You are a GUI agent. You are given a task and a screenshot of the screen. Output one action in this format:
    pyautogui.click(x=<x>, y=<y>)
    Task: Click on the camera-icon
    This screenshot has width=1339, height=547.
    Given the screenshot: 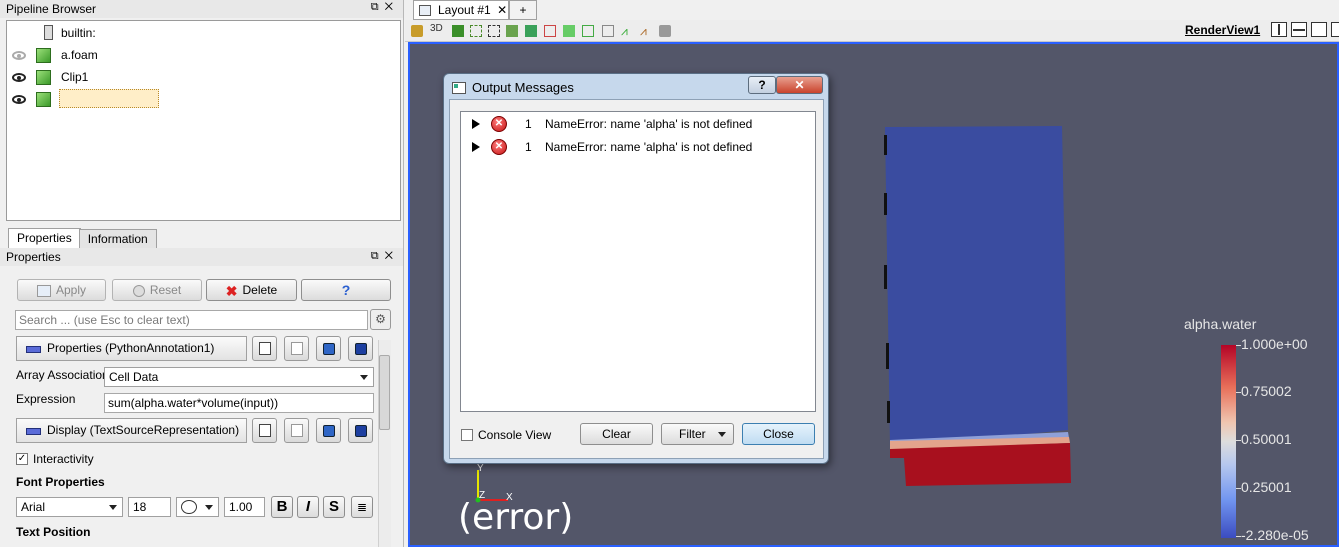 What is the action you would take?
    pyautogui.click(x=417, y=31)
    